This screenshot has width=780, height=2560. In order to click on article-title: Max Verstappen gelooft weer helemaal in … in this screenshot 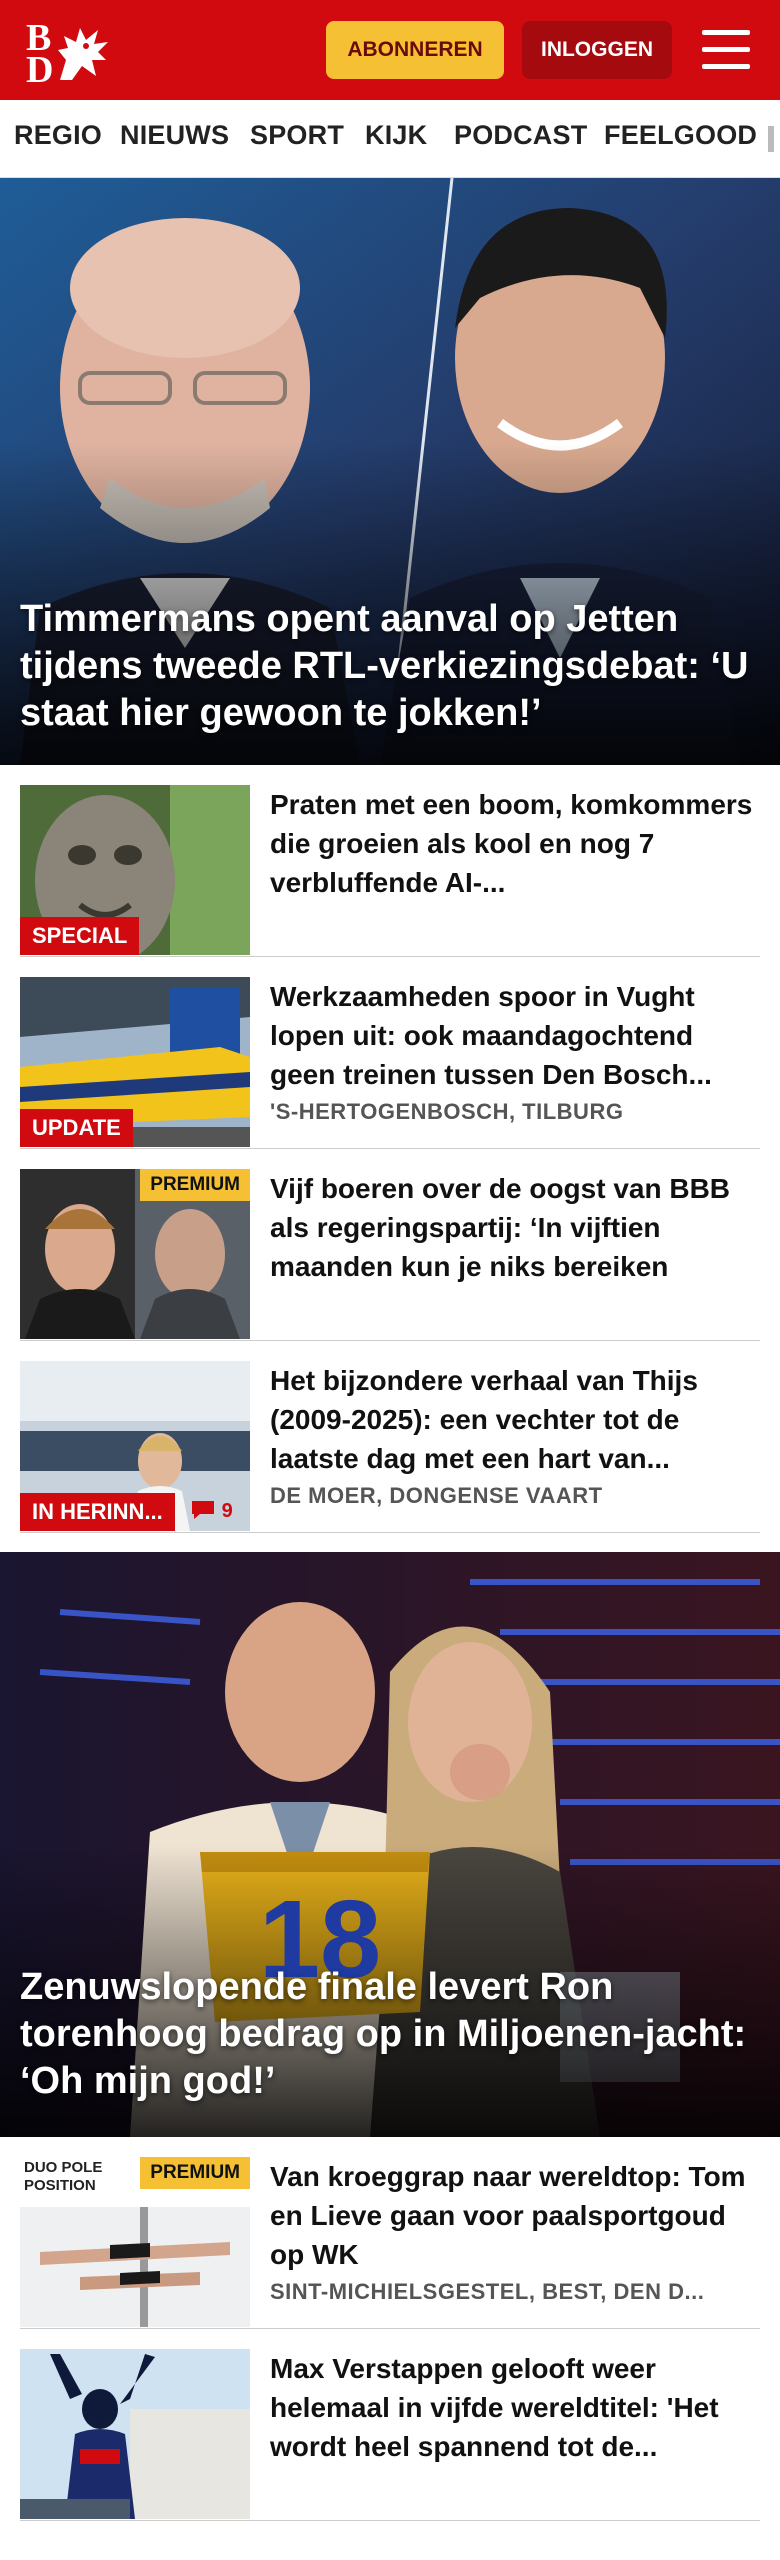, I will do `click(515, 2407)`.